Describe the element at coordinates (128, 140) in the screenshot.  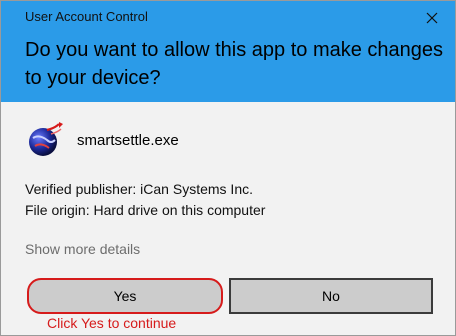
I see `app-name: smartsettle.exe` at that location.